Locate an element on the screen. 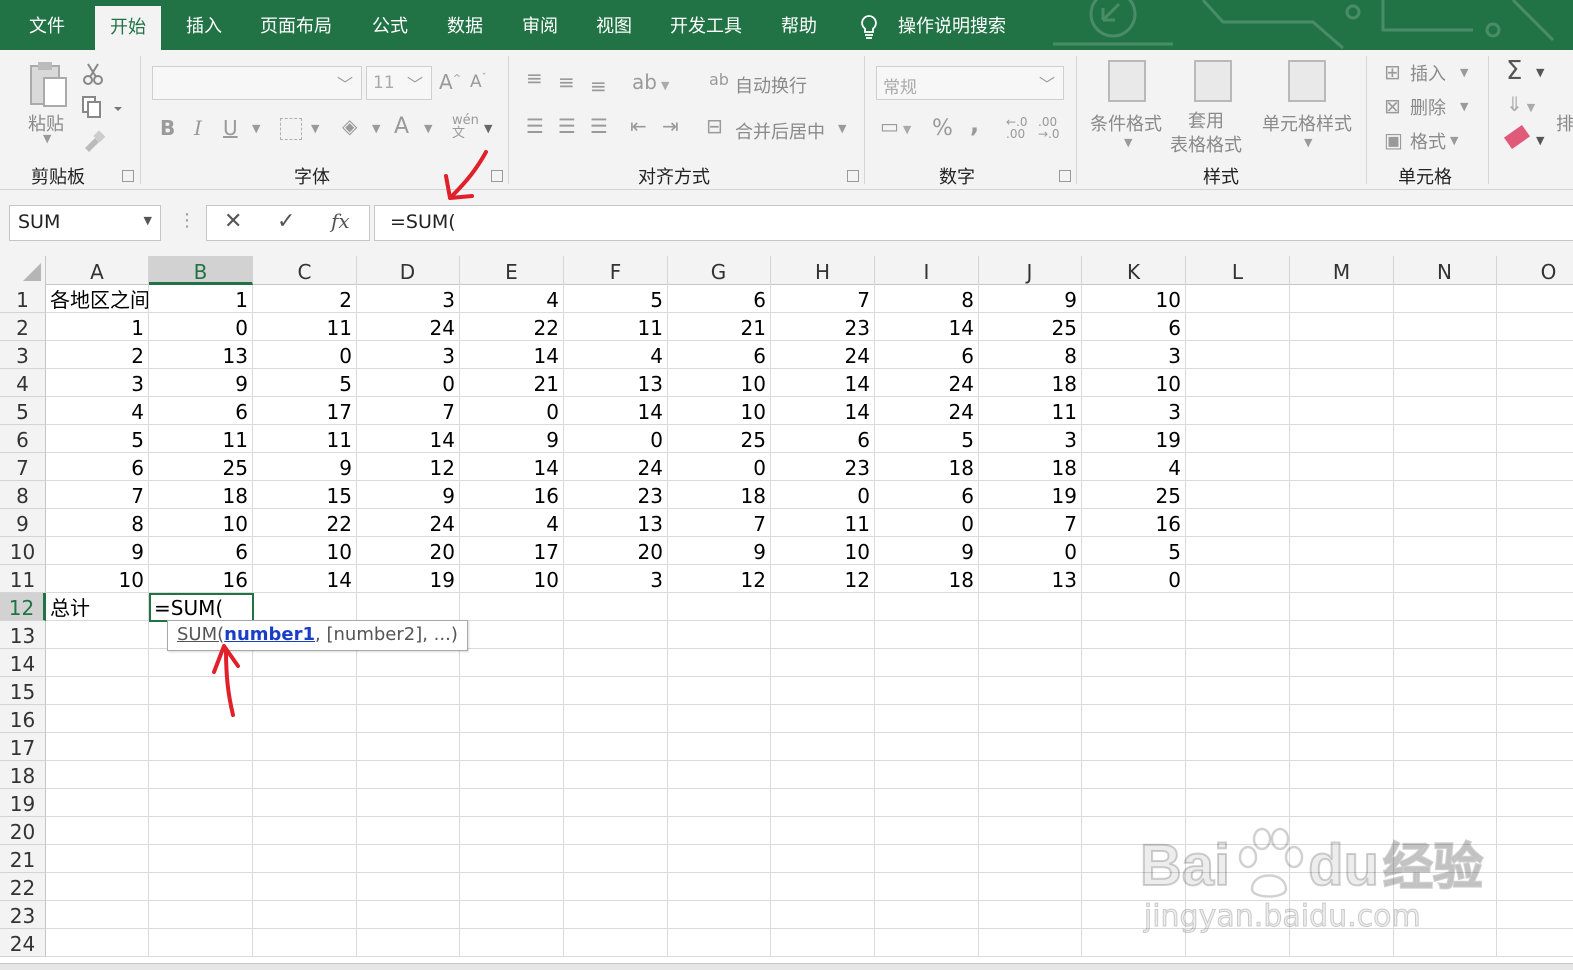 Image resolution: width=1573 pixels, height=970 pixels. active-cell: =SUM( is located at coordinates (201, 607).